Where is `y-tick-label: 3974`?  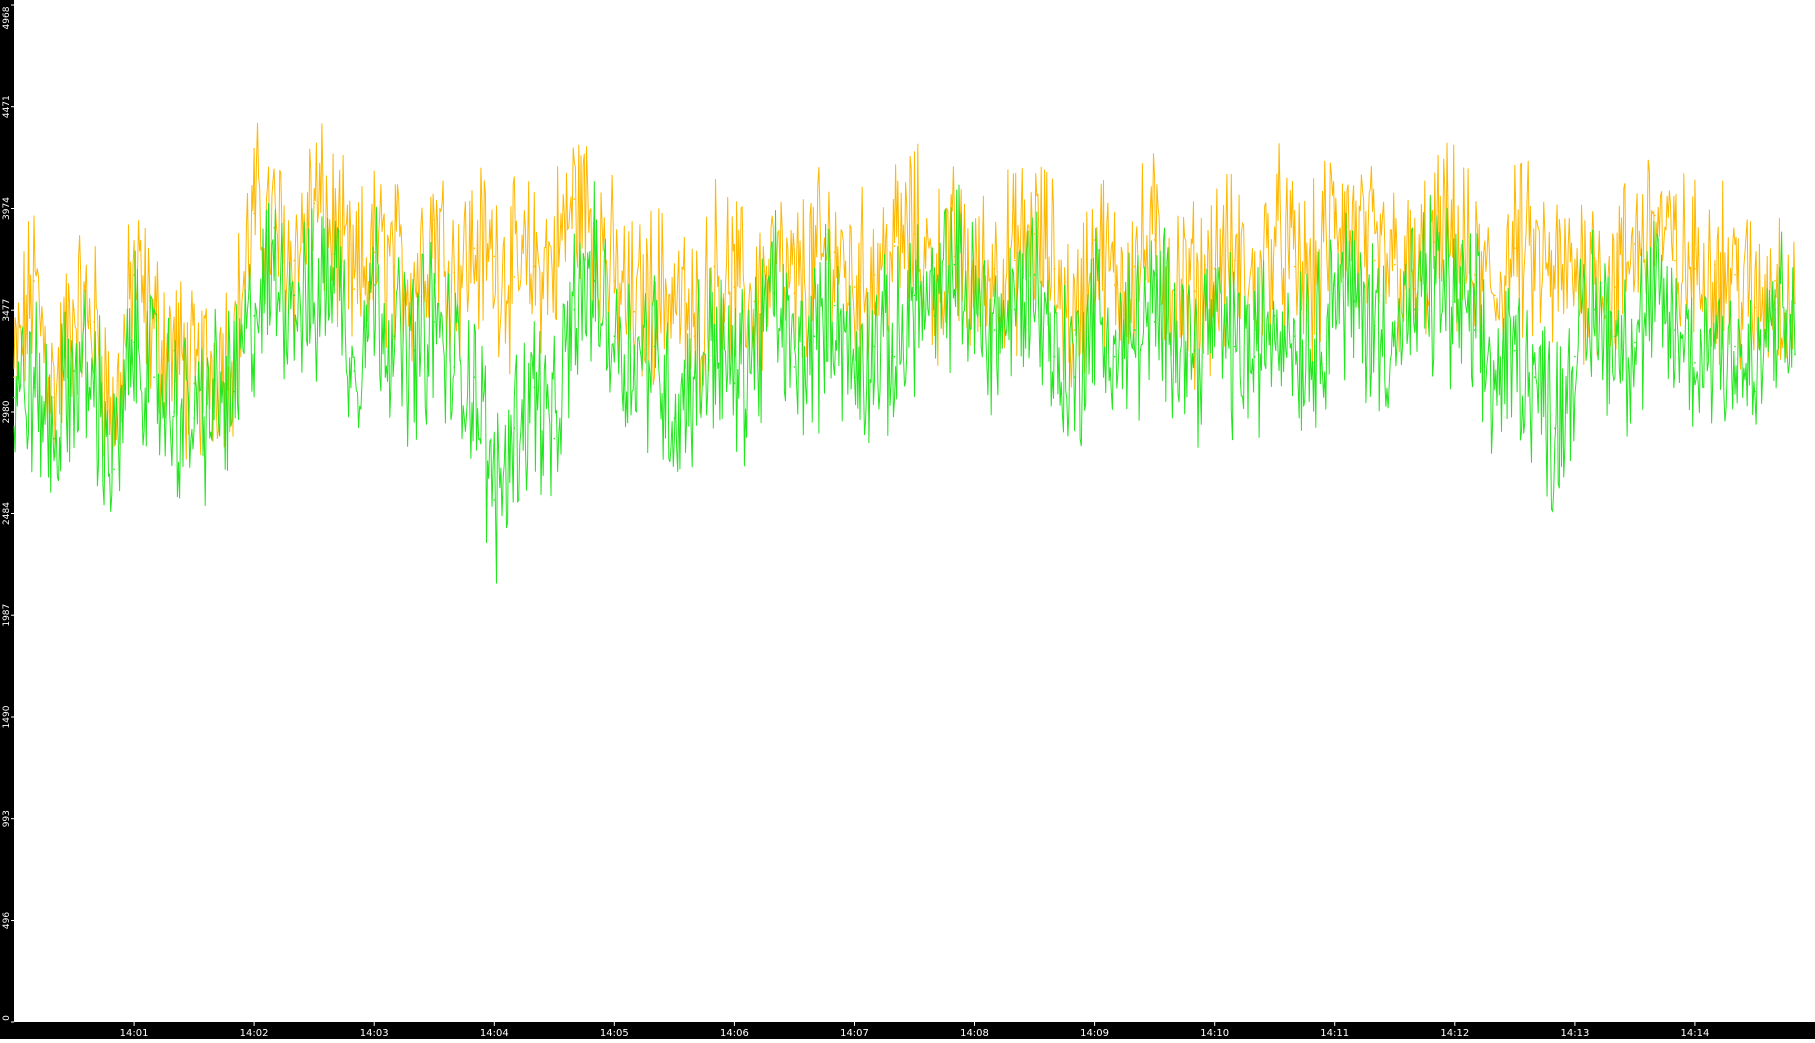 y-tick-label: 3974 is located at coordinates (7, 208).